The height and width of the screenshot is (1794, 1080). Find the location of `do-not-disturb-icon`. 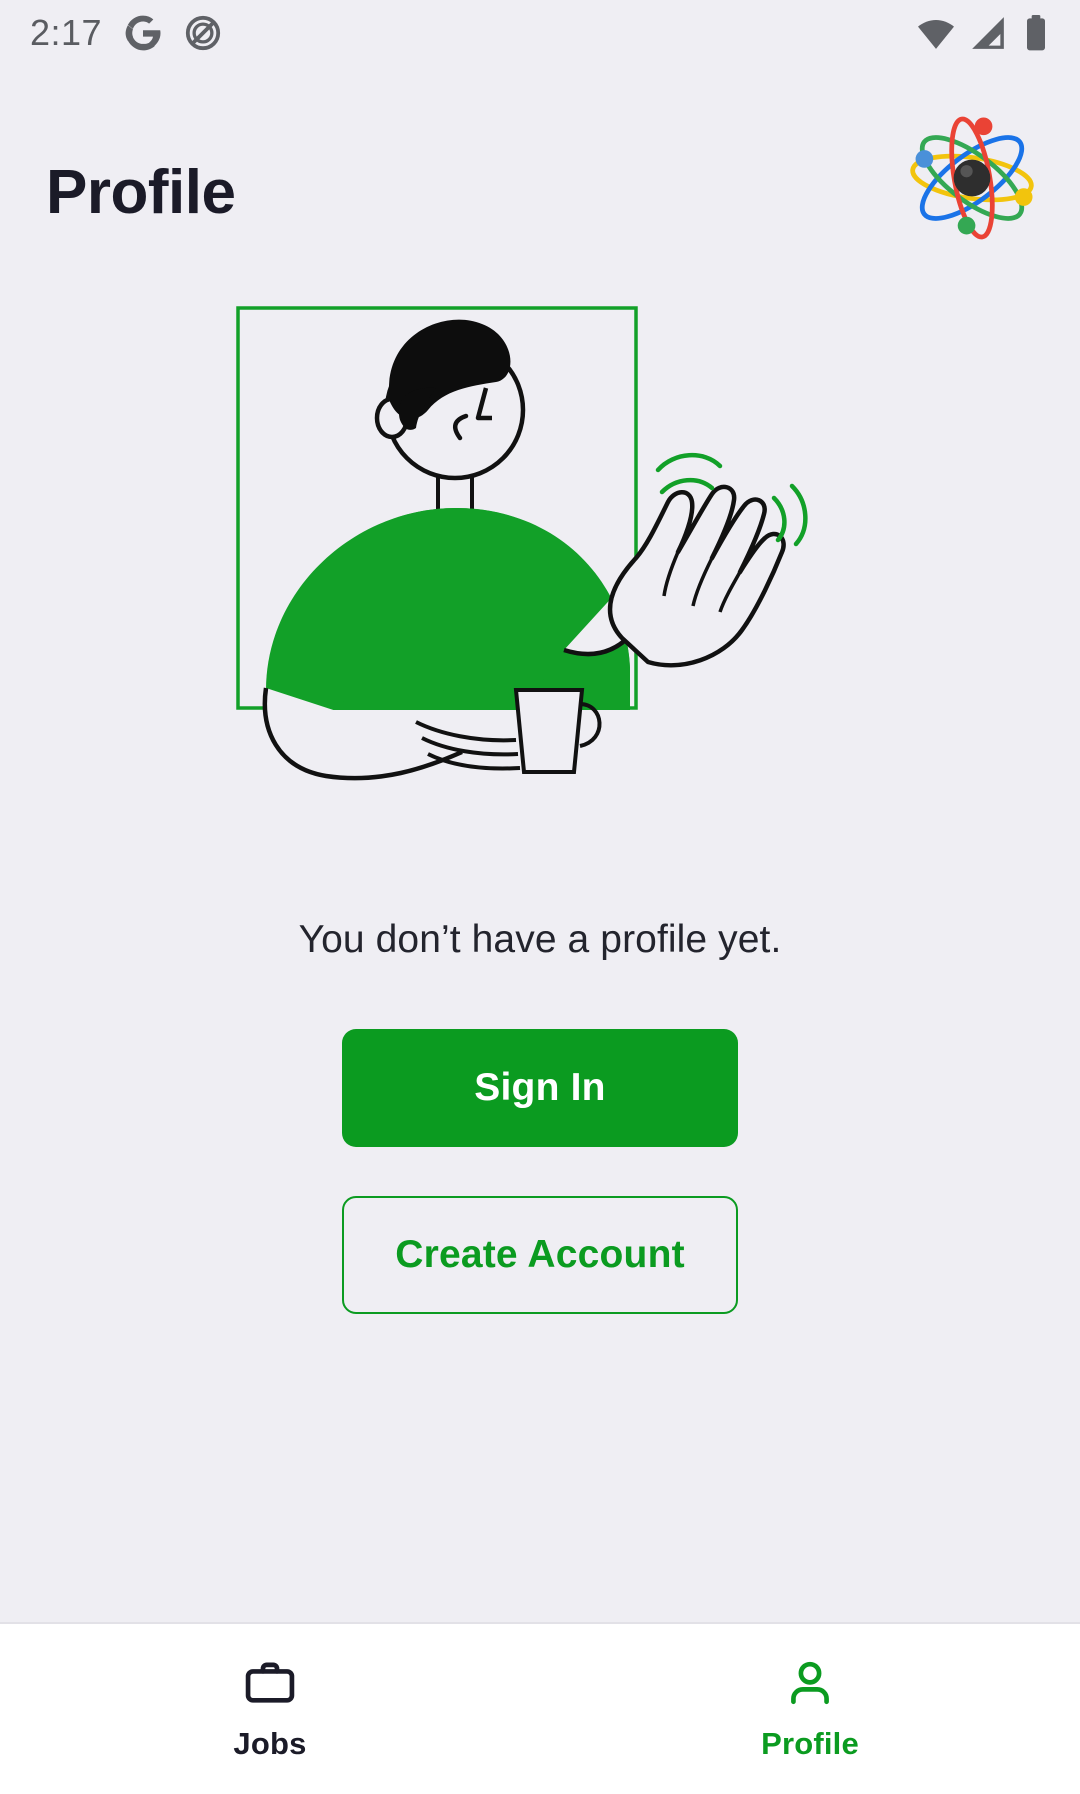

do-not-disturb-icon is located at coordinates (203, 33).